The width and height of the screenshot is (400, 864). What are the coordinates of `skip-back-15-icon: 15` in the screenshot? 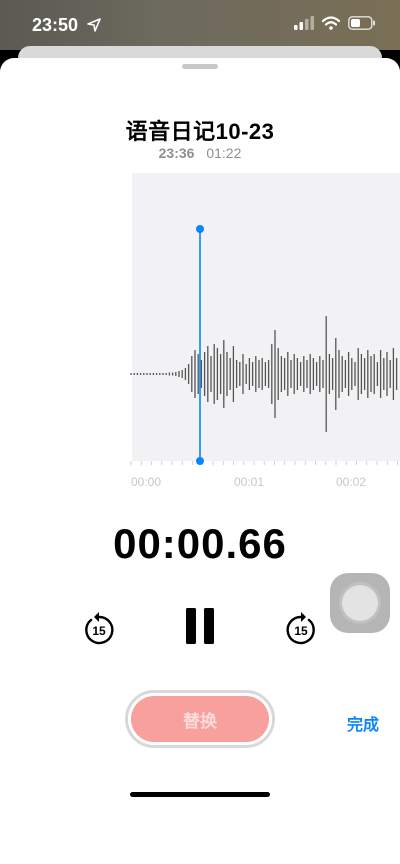 It's located at (99, 628).